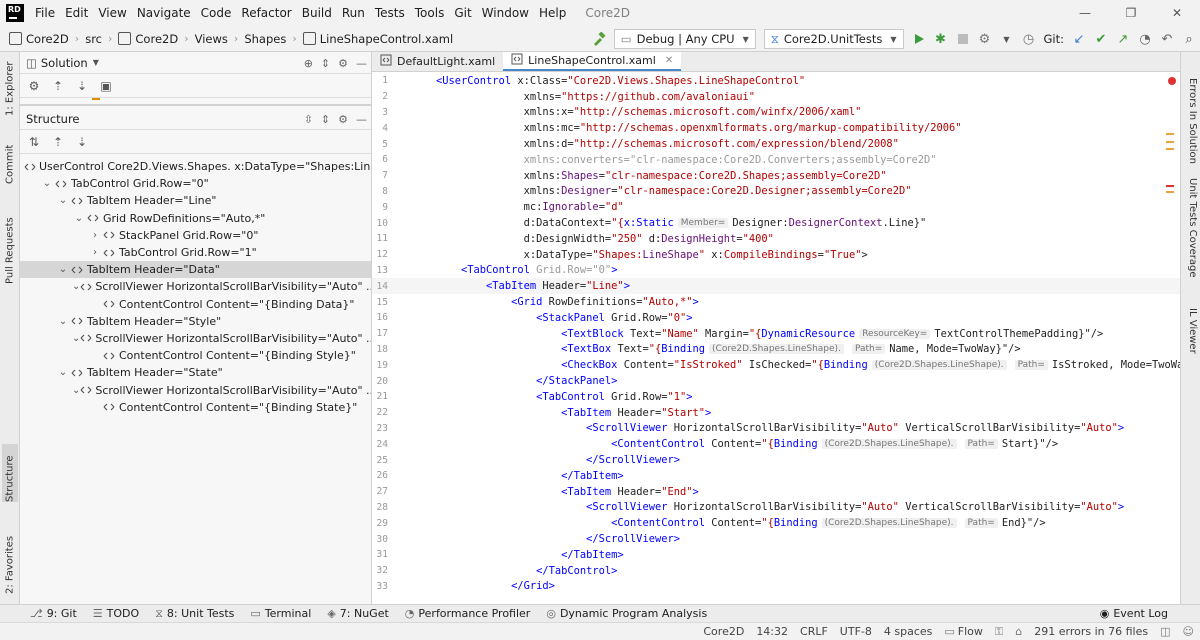 Image resolution: width=1200 pixels, height=640 pixels. Describe the element at coordinates (776, 207) in the screenshot. I see `code-line: 9 mc: Ignorable = "d"` at that location.